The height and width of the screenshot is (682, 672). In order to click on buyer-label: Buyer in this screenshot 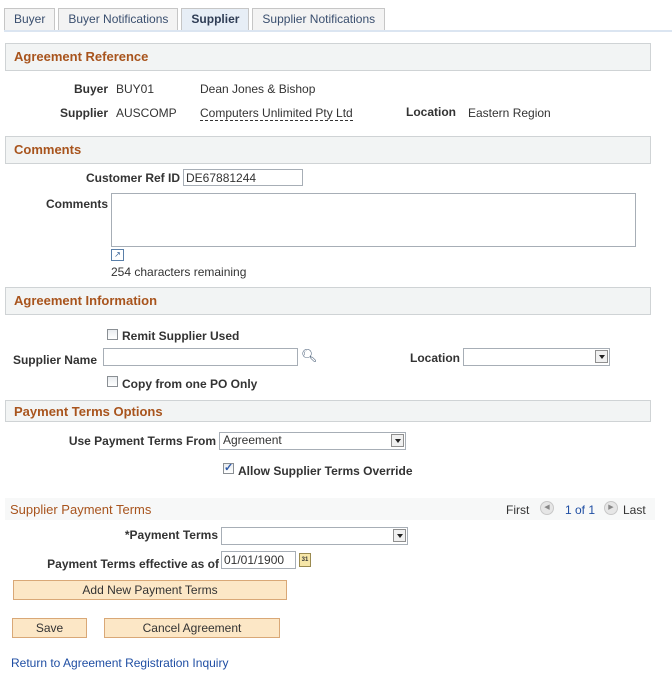, I will do `click(90, 89)`.